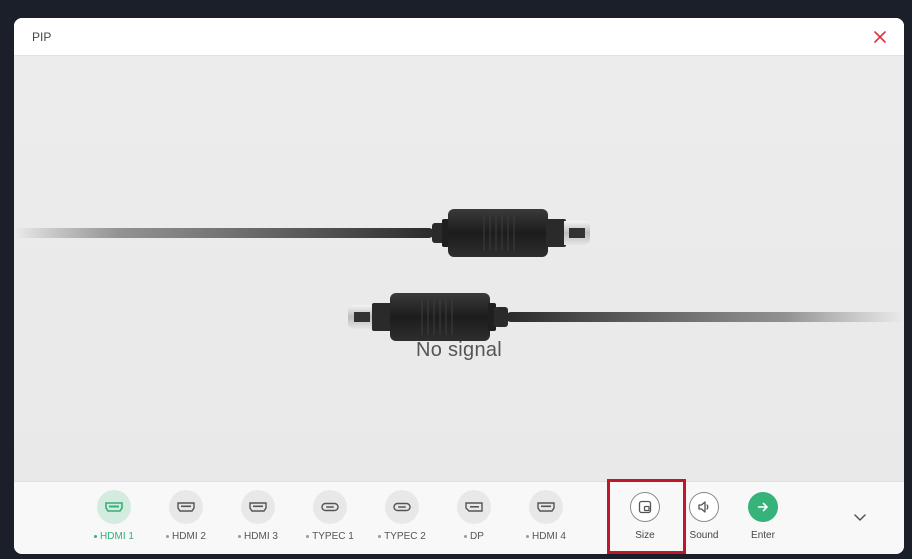 This screenshot has width=912, height=559. What do you see at coordinates (459, 37) in the screenshot?
I see `title-bar: PIP` at bounding box center [459, 37].